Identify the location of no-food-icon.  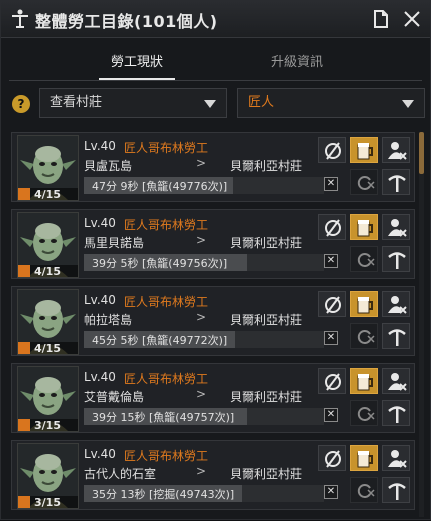
(333, 459).